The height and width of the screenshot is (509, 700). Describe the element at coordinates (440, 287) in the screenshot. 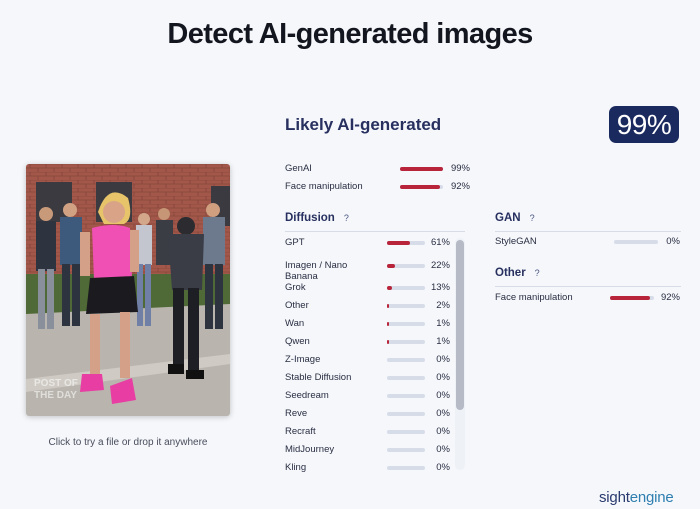

I see `score-percent: 13%` at that location.